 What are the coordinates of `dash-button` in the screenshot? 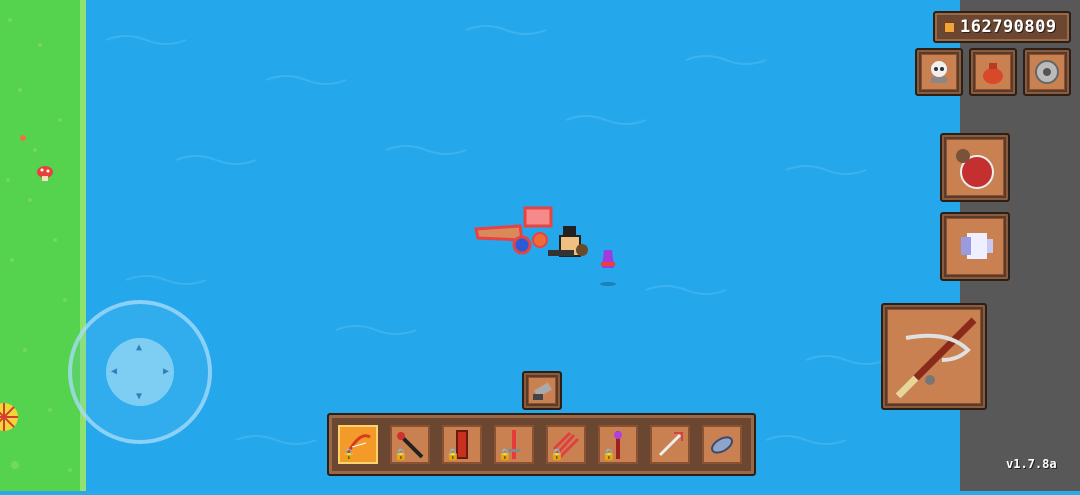 It's located at (975, 246).